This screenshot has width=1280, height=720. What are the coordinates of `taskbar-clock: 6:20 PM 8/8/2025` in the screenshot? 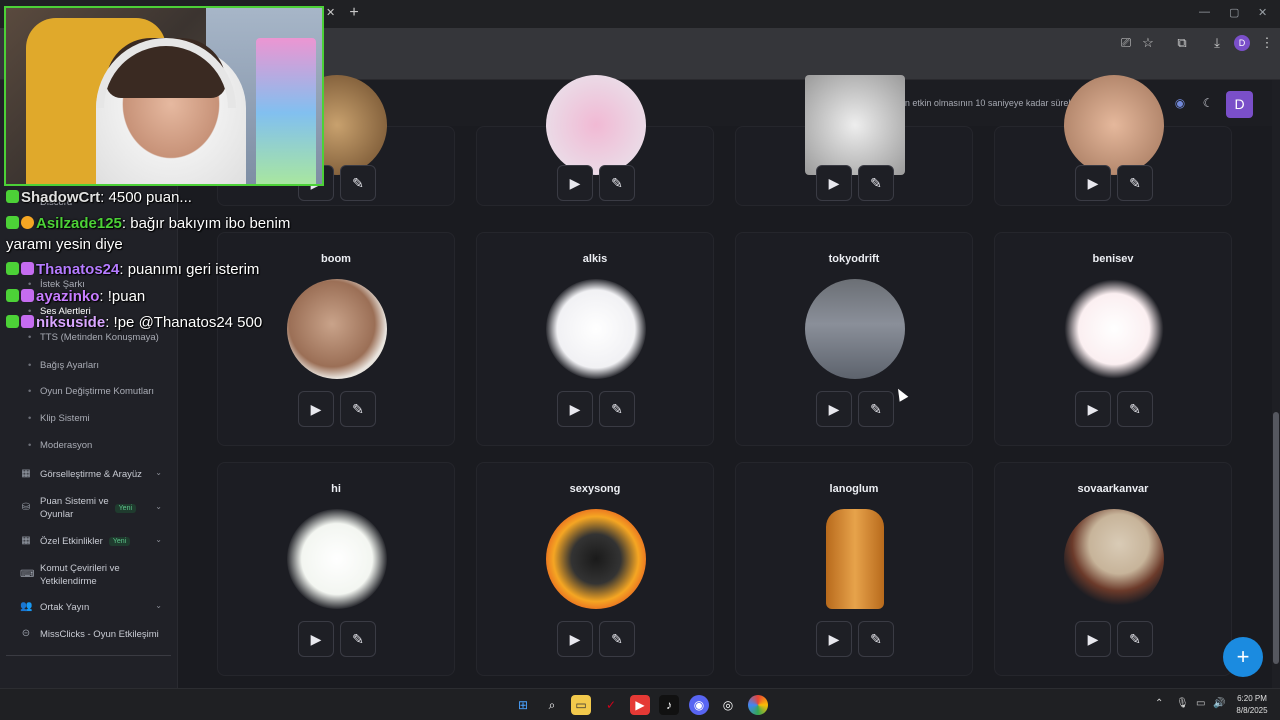 It's located at (1252, 705).